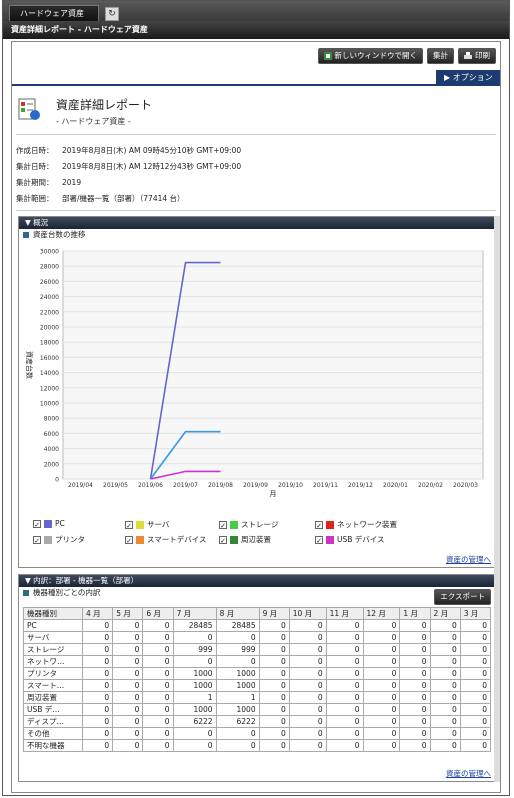  Describe the element at coordinates (415, 613) in the screenshot. I see `column-header: 1 月` at that location.